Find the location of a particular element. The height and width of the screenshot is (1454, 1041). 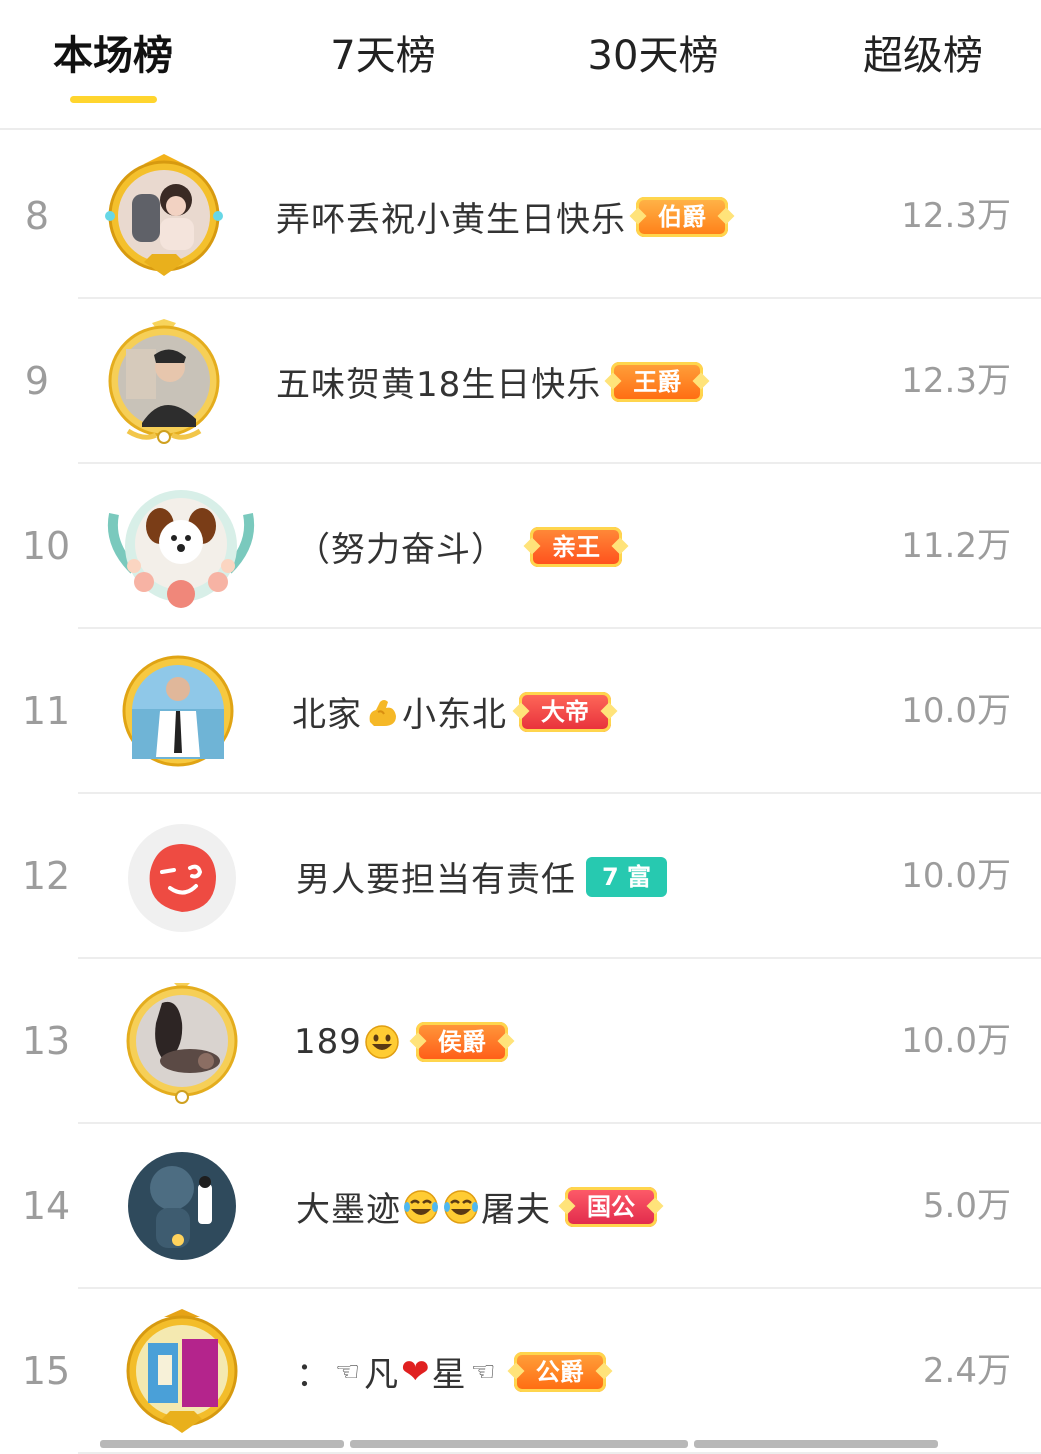

rank-number: 12 is located at coordinates (46, 876).